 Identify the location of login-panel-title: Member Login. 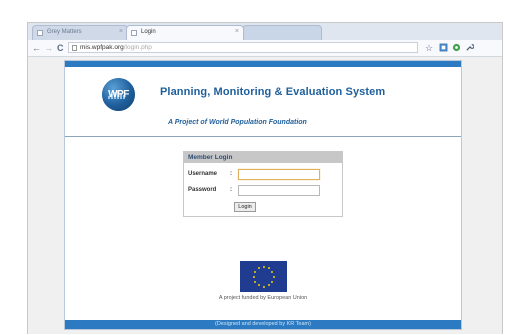
(263, 157).